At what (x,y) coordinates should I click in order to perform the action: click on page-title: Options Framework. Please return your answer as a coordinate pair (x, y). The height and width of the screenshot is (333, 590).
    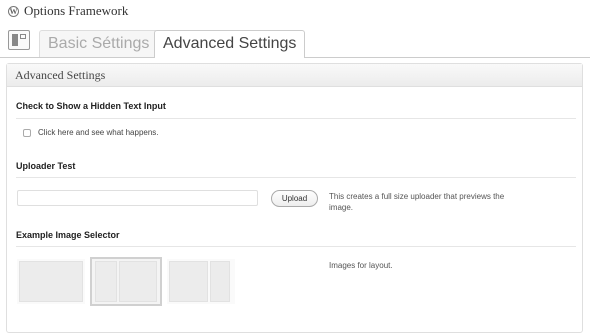
    Looking at the image, I should click on (76, 10).